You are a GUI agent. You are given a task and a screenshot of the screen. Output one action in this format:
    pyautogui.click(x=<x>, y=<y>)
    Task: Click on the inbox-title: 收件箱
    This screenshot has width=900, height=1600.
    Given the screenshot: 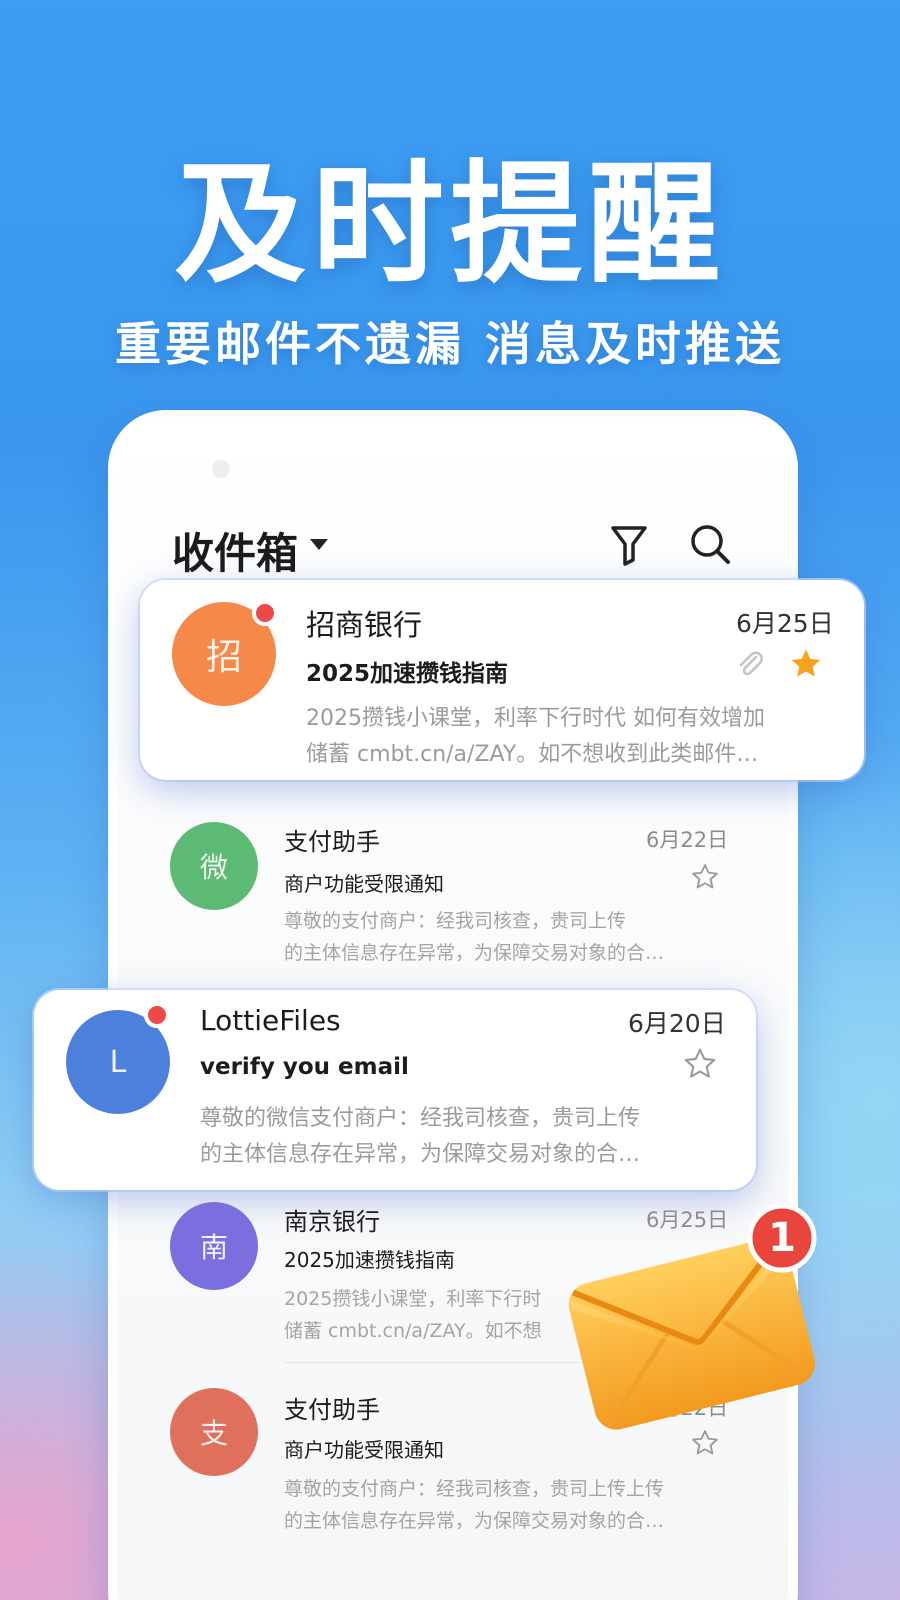 What is the action you would take?
    pyautogui.click(x=235, y=550)
    